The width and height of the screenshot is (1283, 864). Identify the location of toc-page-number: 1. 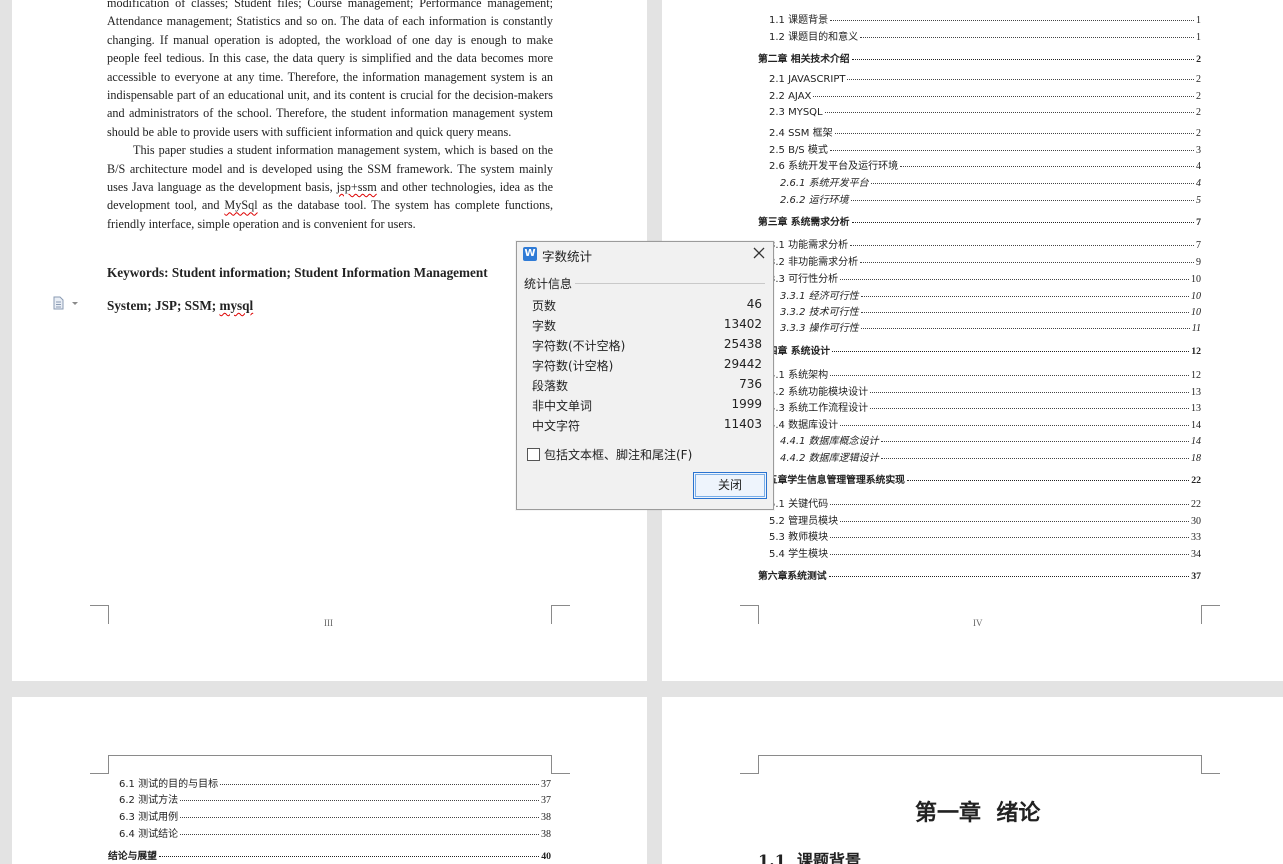
(1198, 37).